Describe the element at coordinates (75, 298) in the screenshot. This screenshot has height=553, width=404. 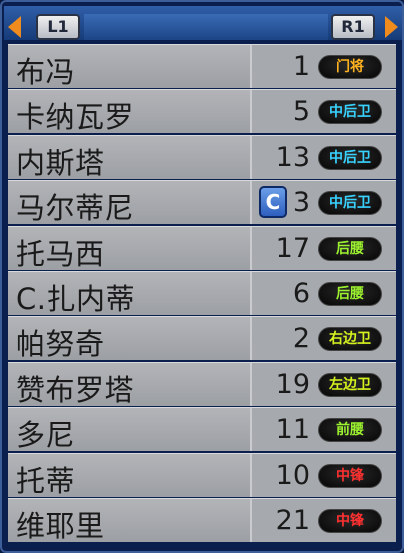
I see `player-name: C.扎内蒂` at that location.